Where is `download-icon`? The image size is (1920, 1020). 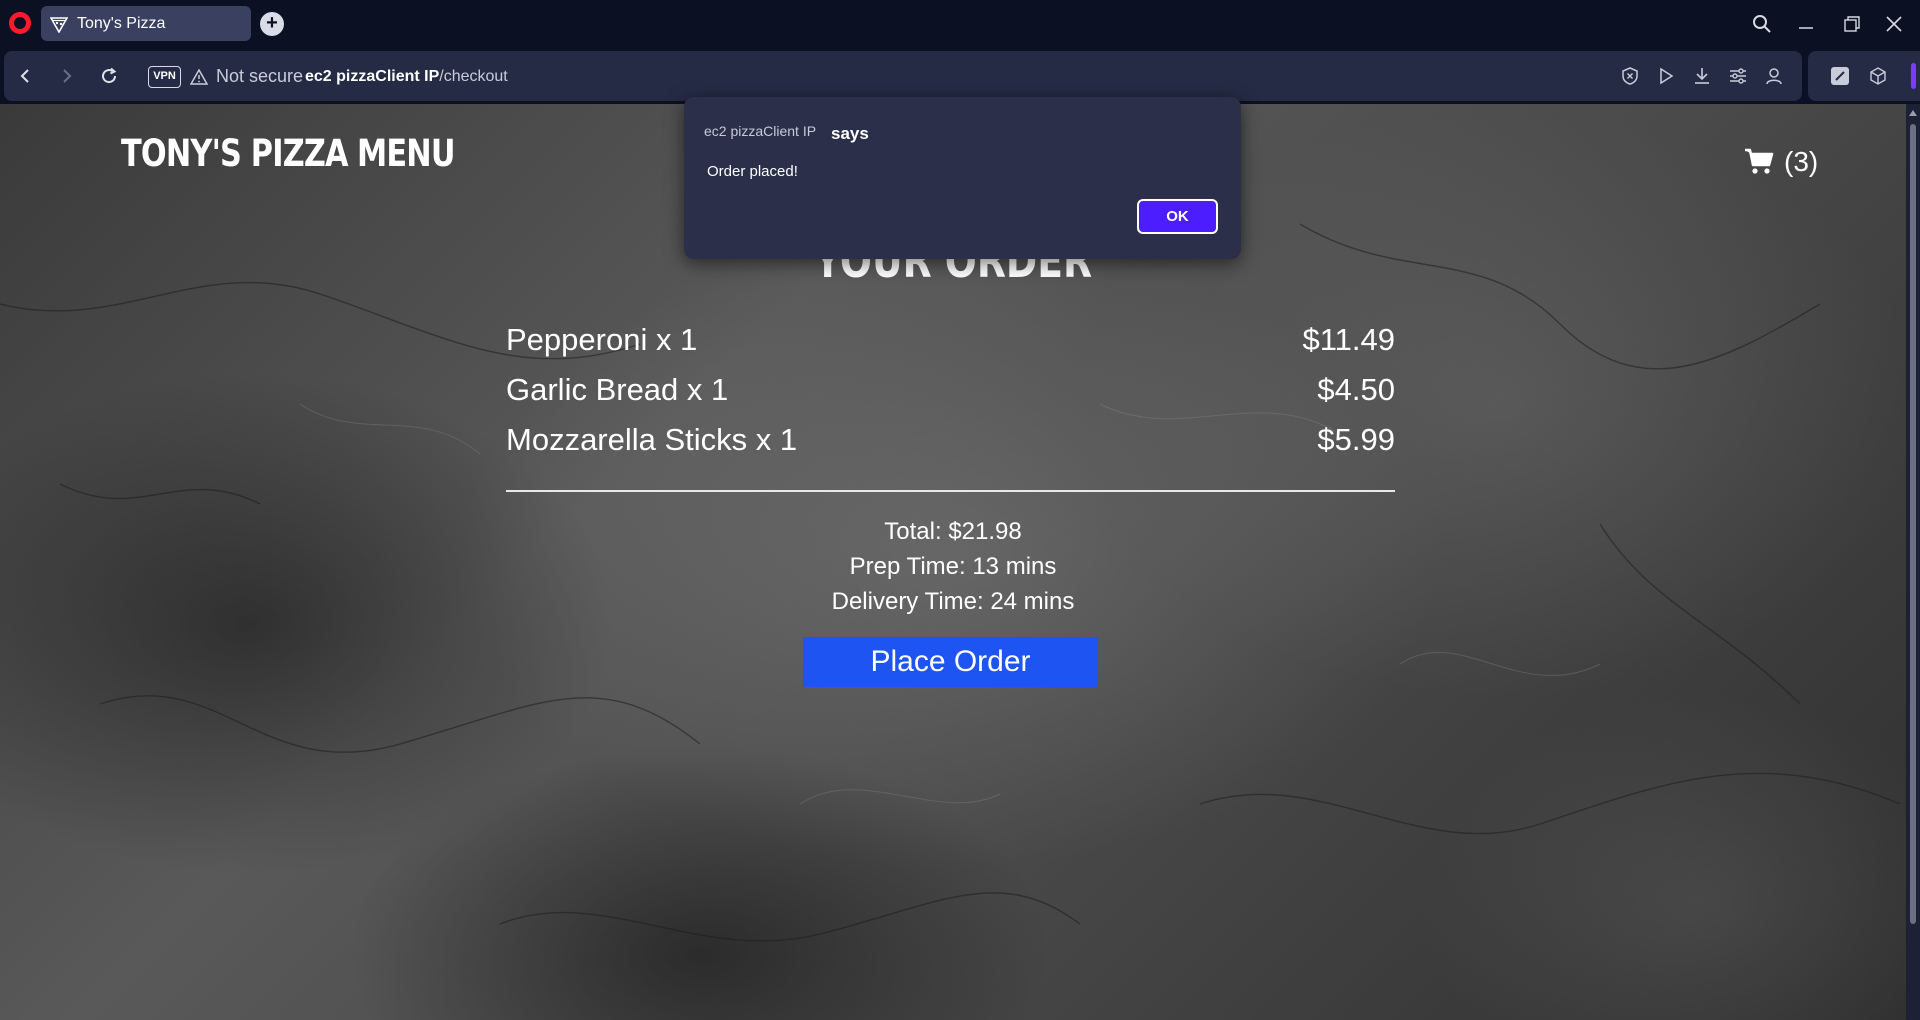
download-icon is located at coordinates (1702, 76).